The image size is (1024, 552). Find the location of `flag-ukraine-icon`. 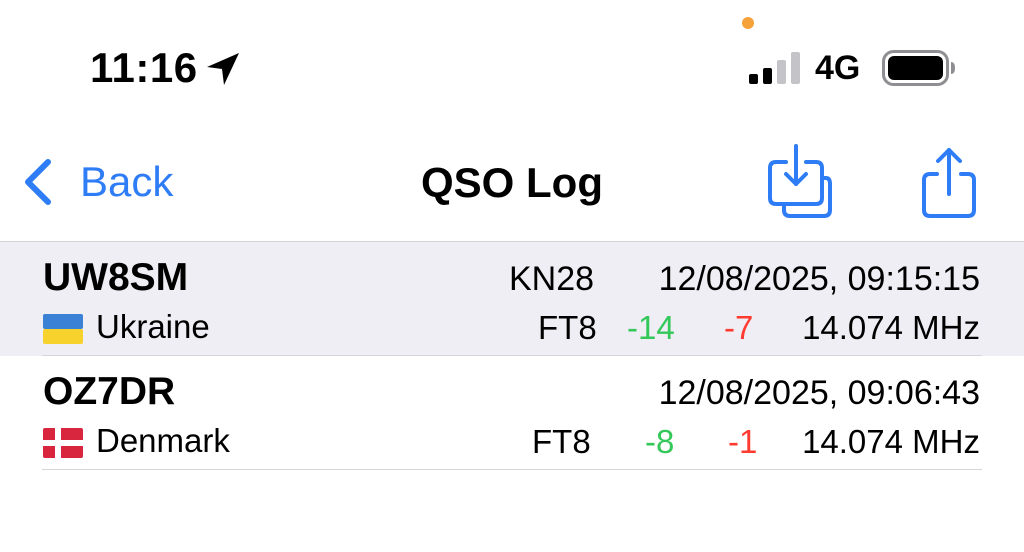

flag-ukraine-icon is located at coordinates (63, 329).